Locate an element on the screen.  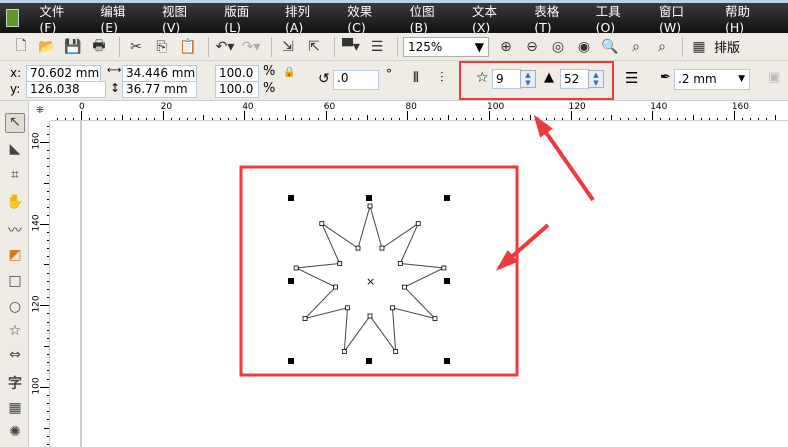
rotation-input: .0 is located at coordinates (356, 80).